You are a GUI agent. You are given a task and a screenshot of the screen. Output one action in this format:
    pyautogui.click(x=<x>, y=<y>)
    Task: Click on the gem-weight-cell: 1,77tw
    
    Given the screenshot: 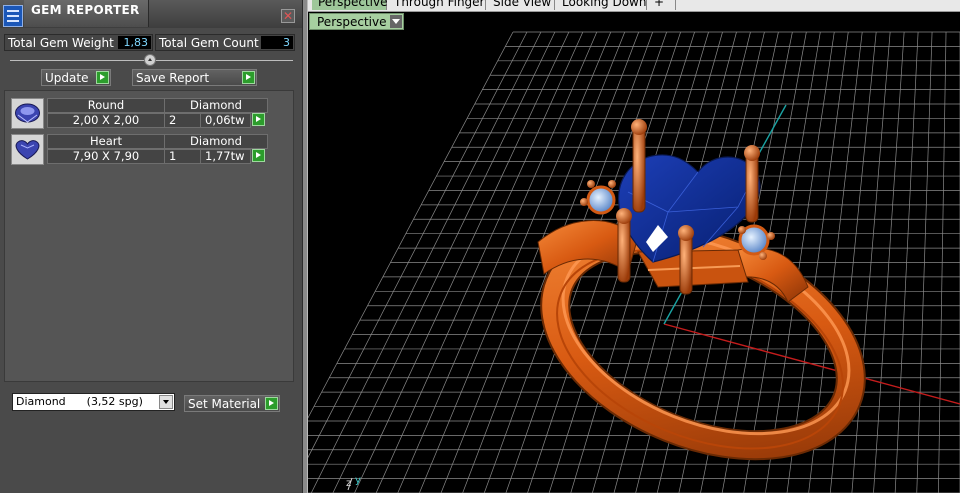 What is the action you would take?
    pyautogui.click(x=225, y=156)
    